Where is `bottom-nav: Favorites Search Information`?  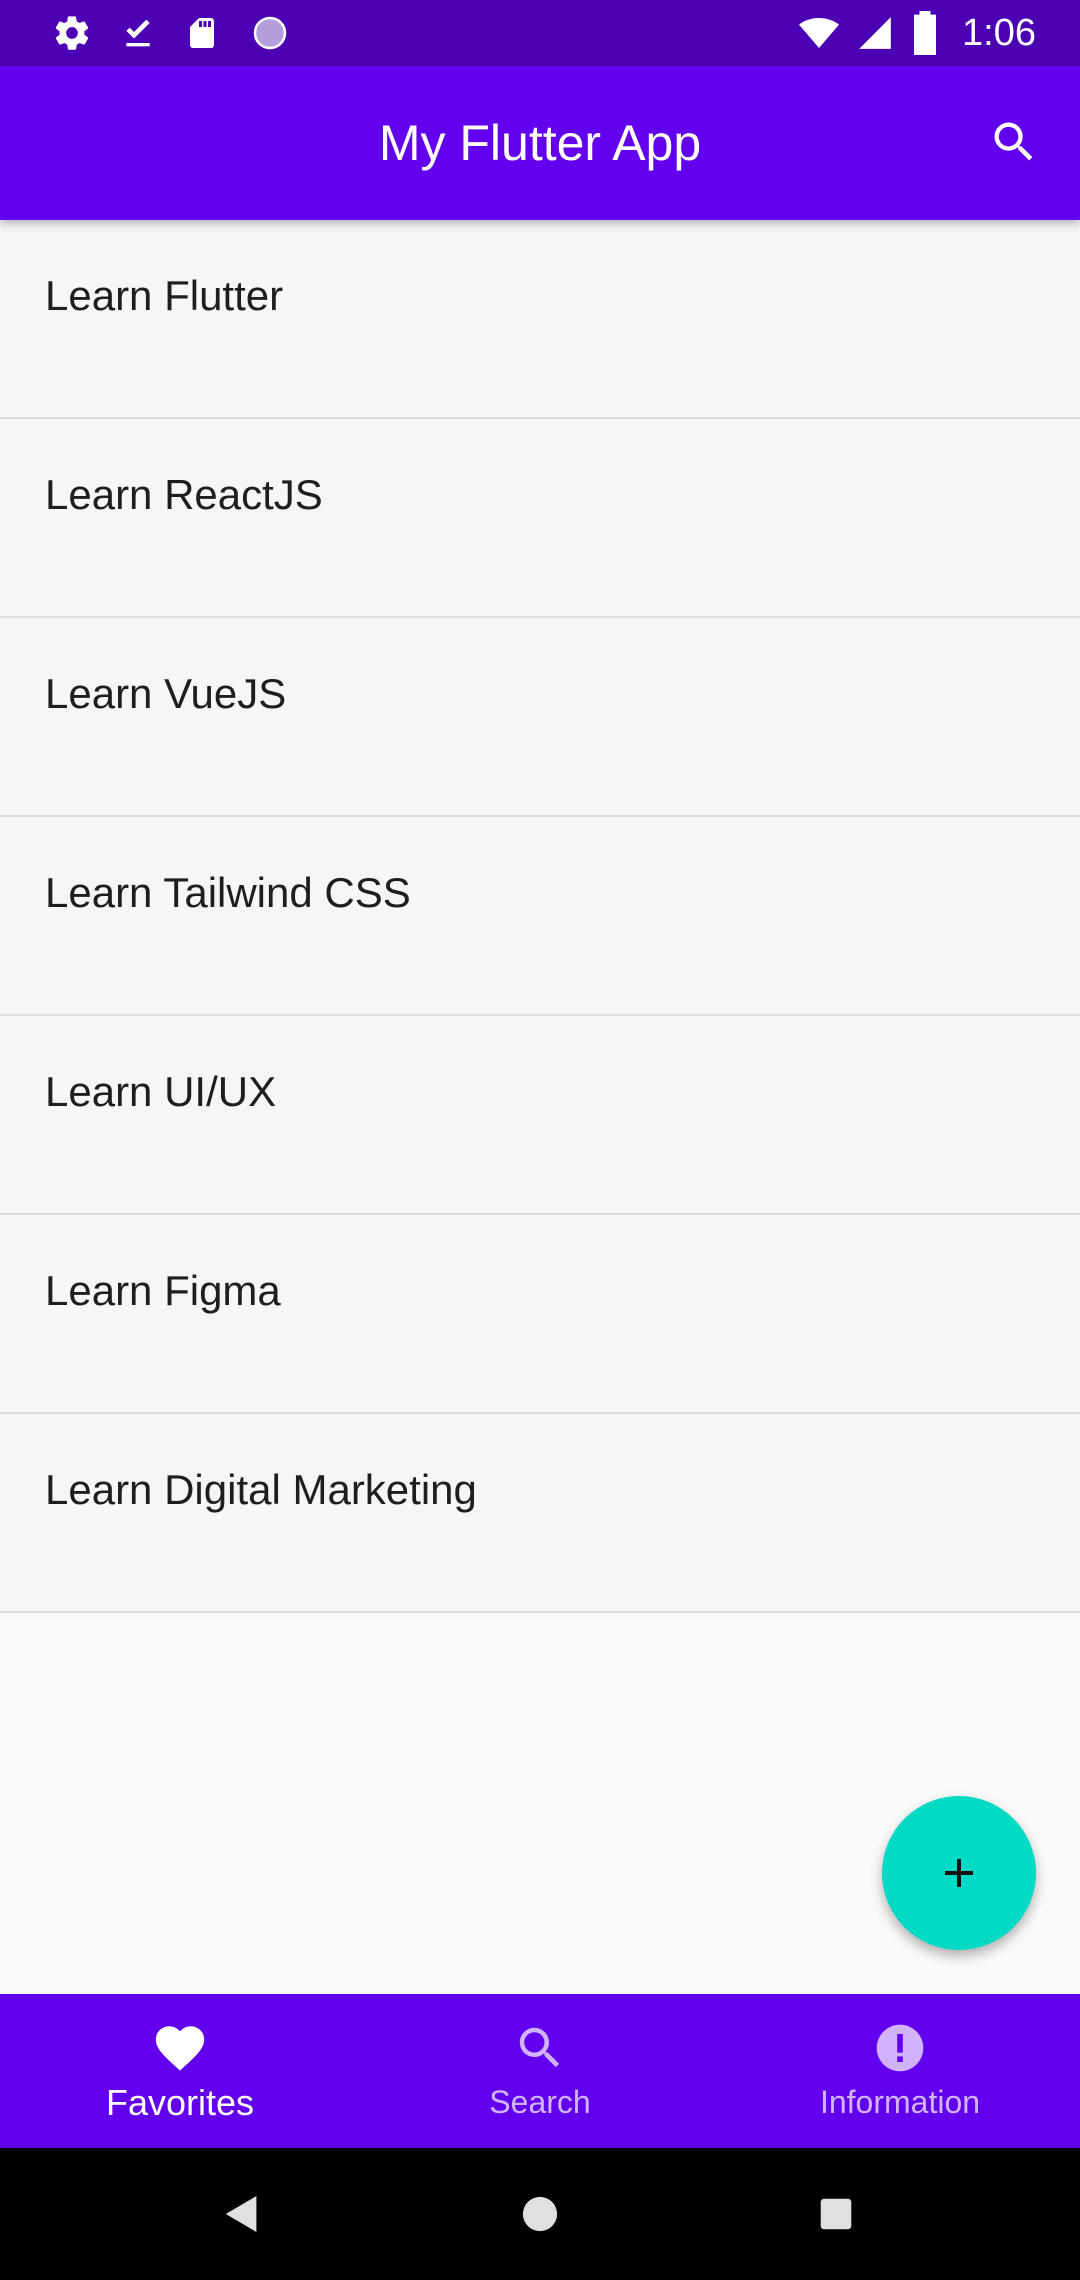
bottom-nav: Favorites Search Information is located at coordinates (540, 2071).